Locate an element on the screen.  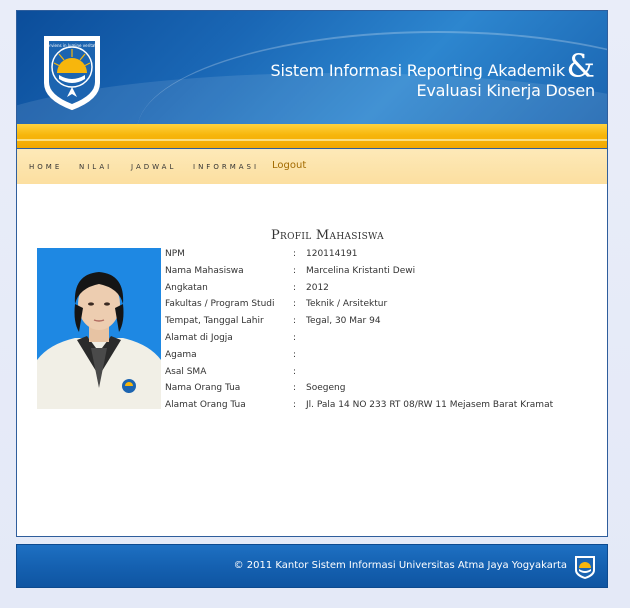
nav-jadwal: JADWAL is located at coordinates (153, 167).